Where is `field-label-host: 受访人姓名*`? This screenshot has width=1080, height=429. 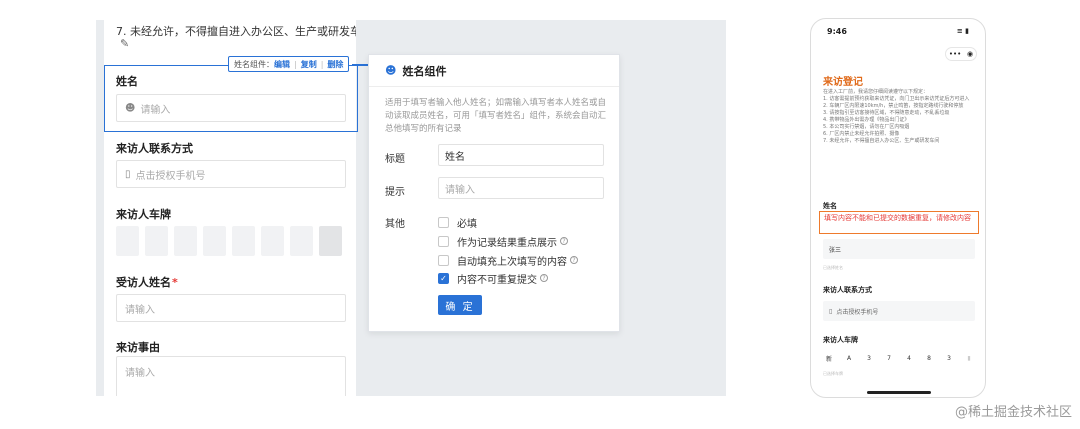 field-label-host: 受访人姓名* is located at coordinates (147, 282).